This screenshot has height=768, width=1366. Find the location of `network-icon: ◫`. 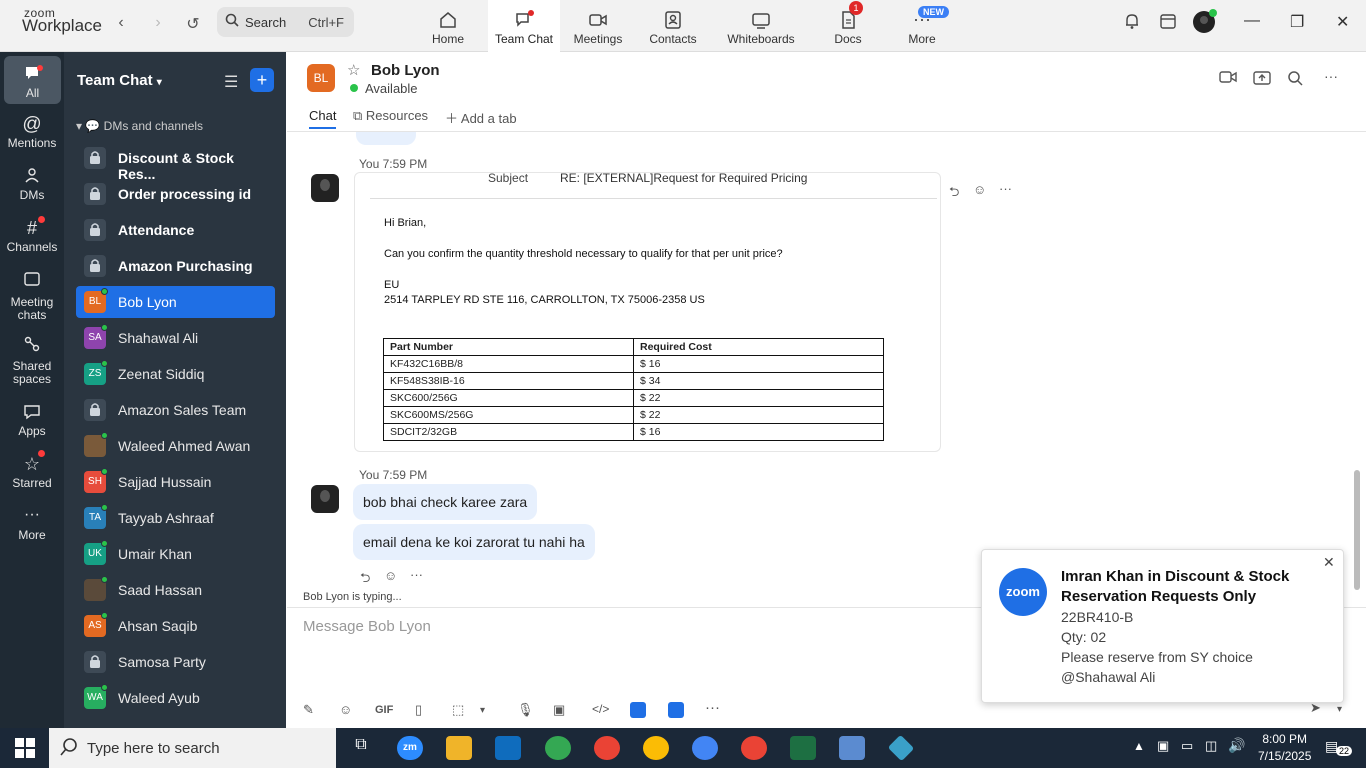

network-icon: ◫ is located at coordinates (1211, 746).